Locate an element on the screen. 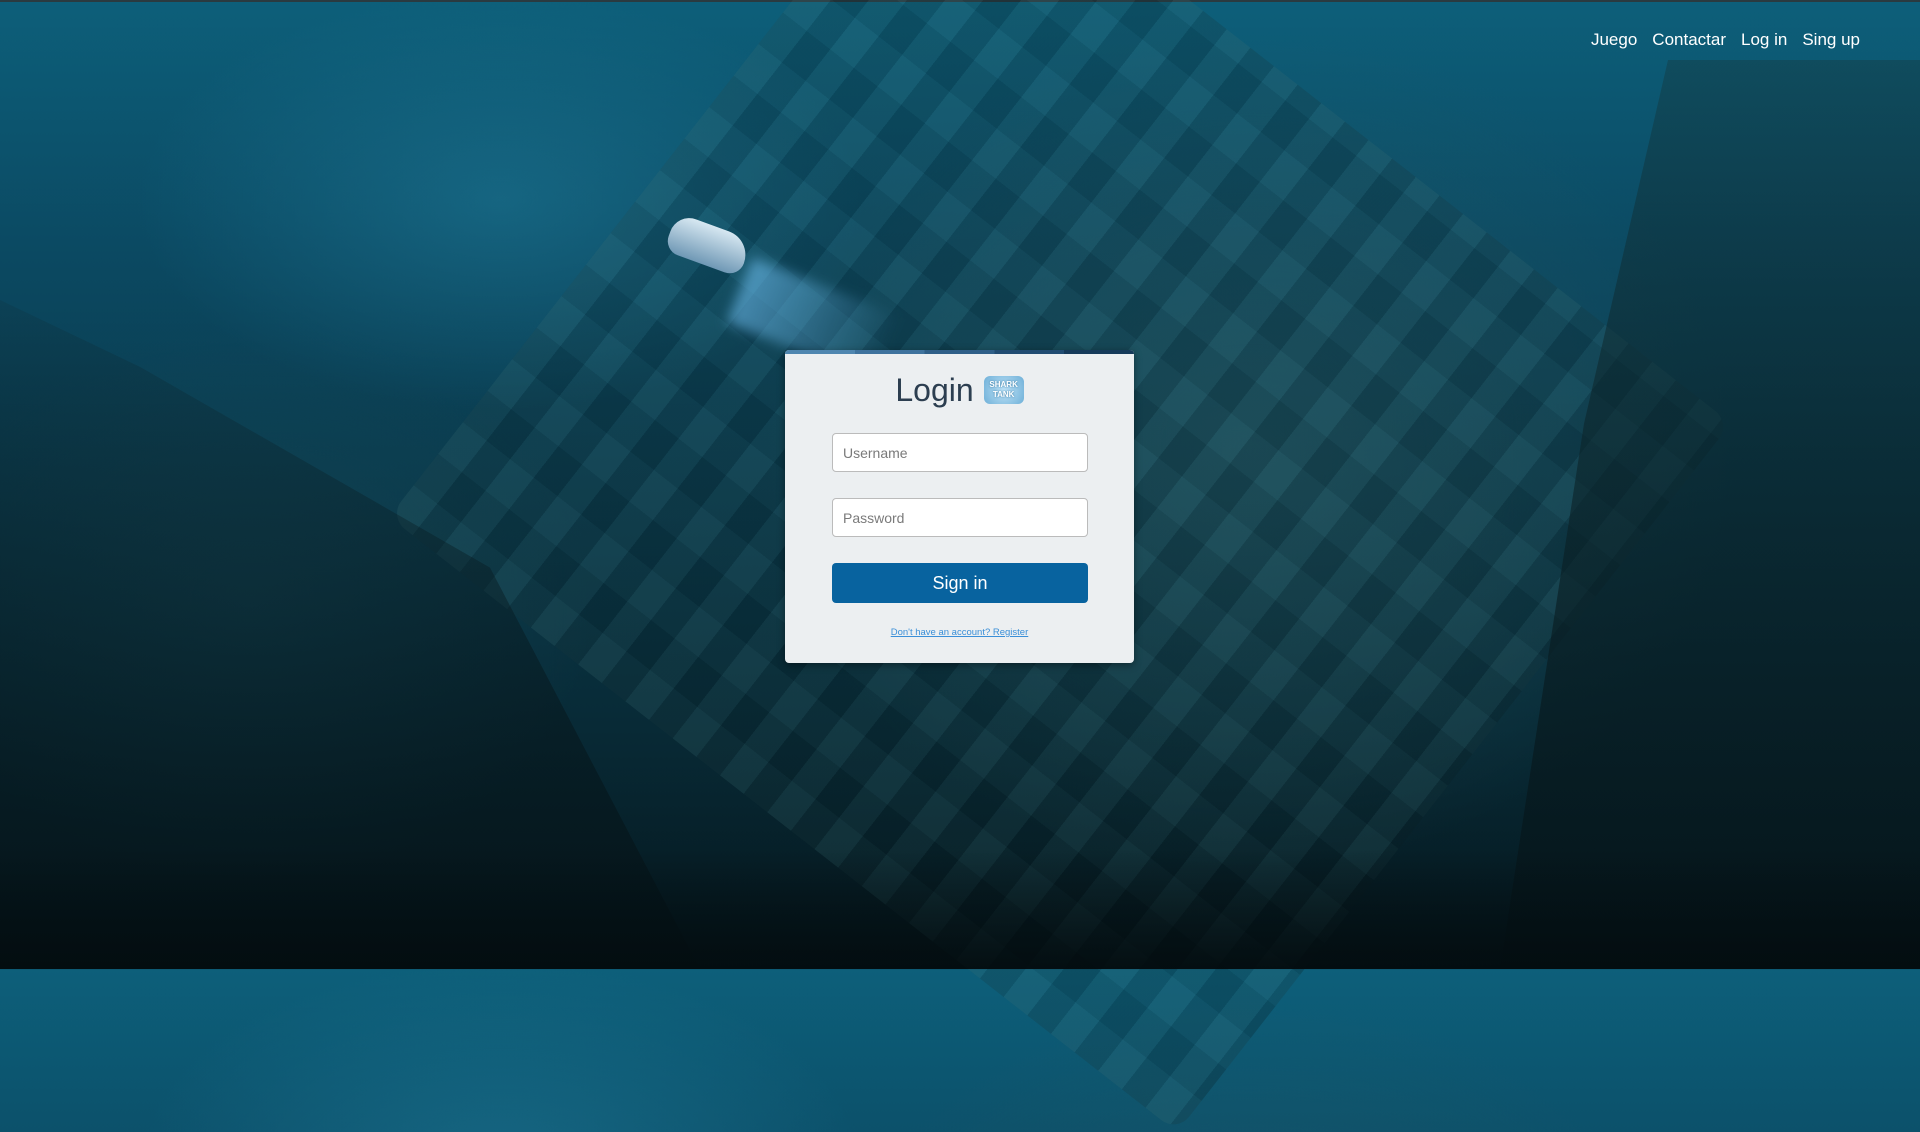 This screenshot has height=1132, width=1920. register-link: Don't have an account? Register is located at coordinates (960, 632).